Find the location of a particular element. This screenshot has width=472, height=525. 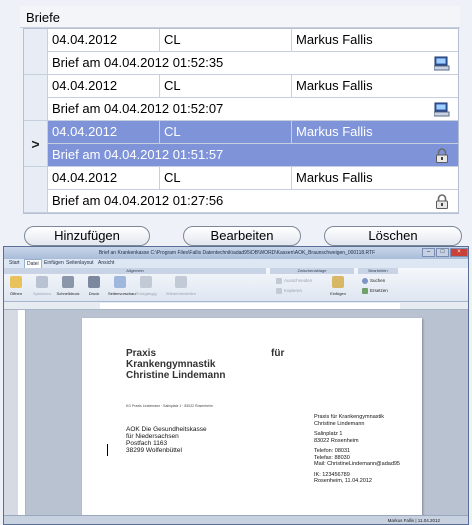

close-button: × is located at coordinates (459, 252).